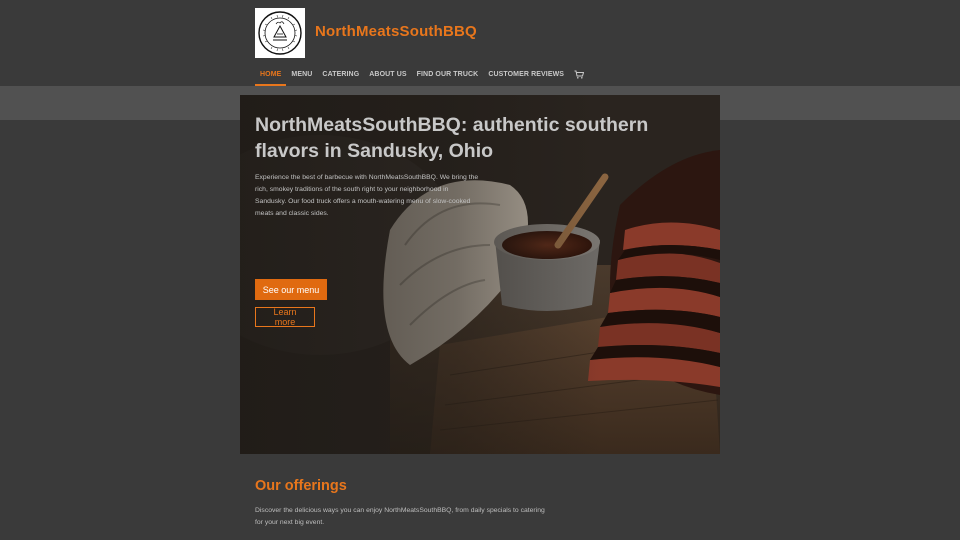  I want to click on nav-find-our-truck: FIND OUR TRUCK, so click(448, 75).